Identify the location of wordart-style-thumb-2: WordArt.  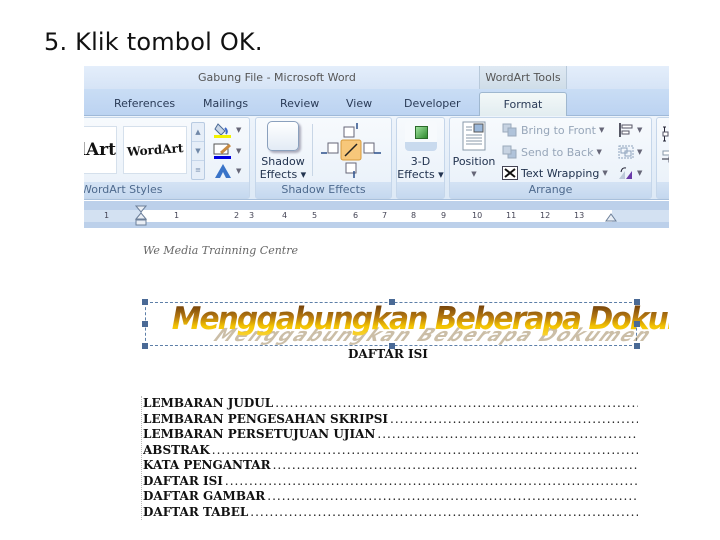
(155, 150).